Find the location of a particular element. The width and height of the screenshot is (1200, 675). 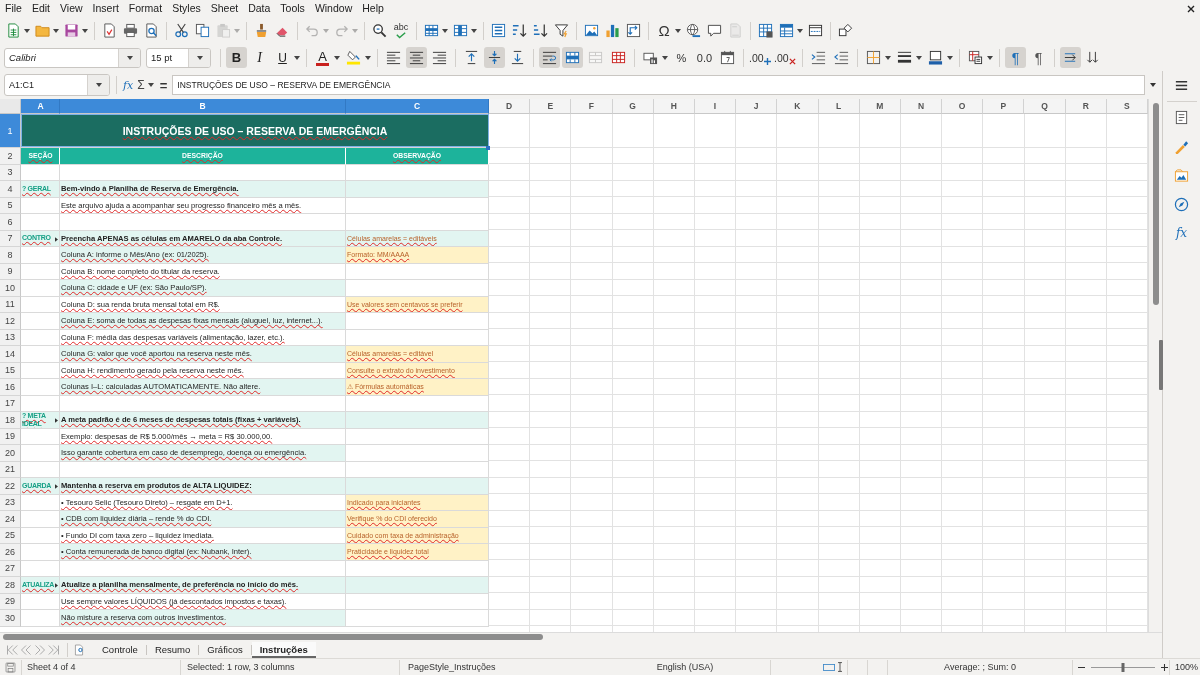

column-header: Q is located at coordinates (1045, 106).